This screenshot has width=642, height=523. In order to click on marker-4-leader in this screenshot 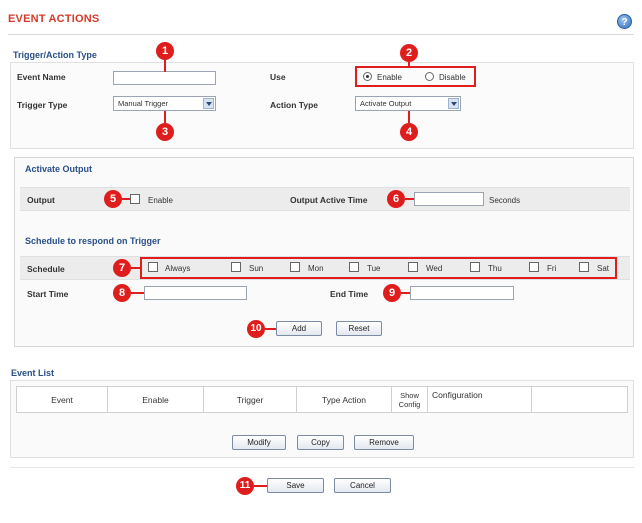, I will do `click(409, 117)`.